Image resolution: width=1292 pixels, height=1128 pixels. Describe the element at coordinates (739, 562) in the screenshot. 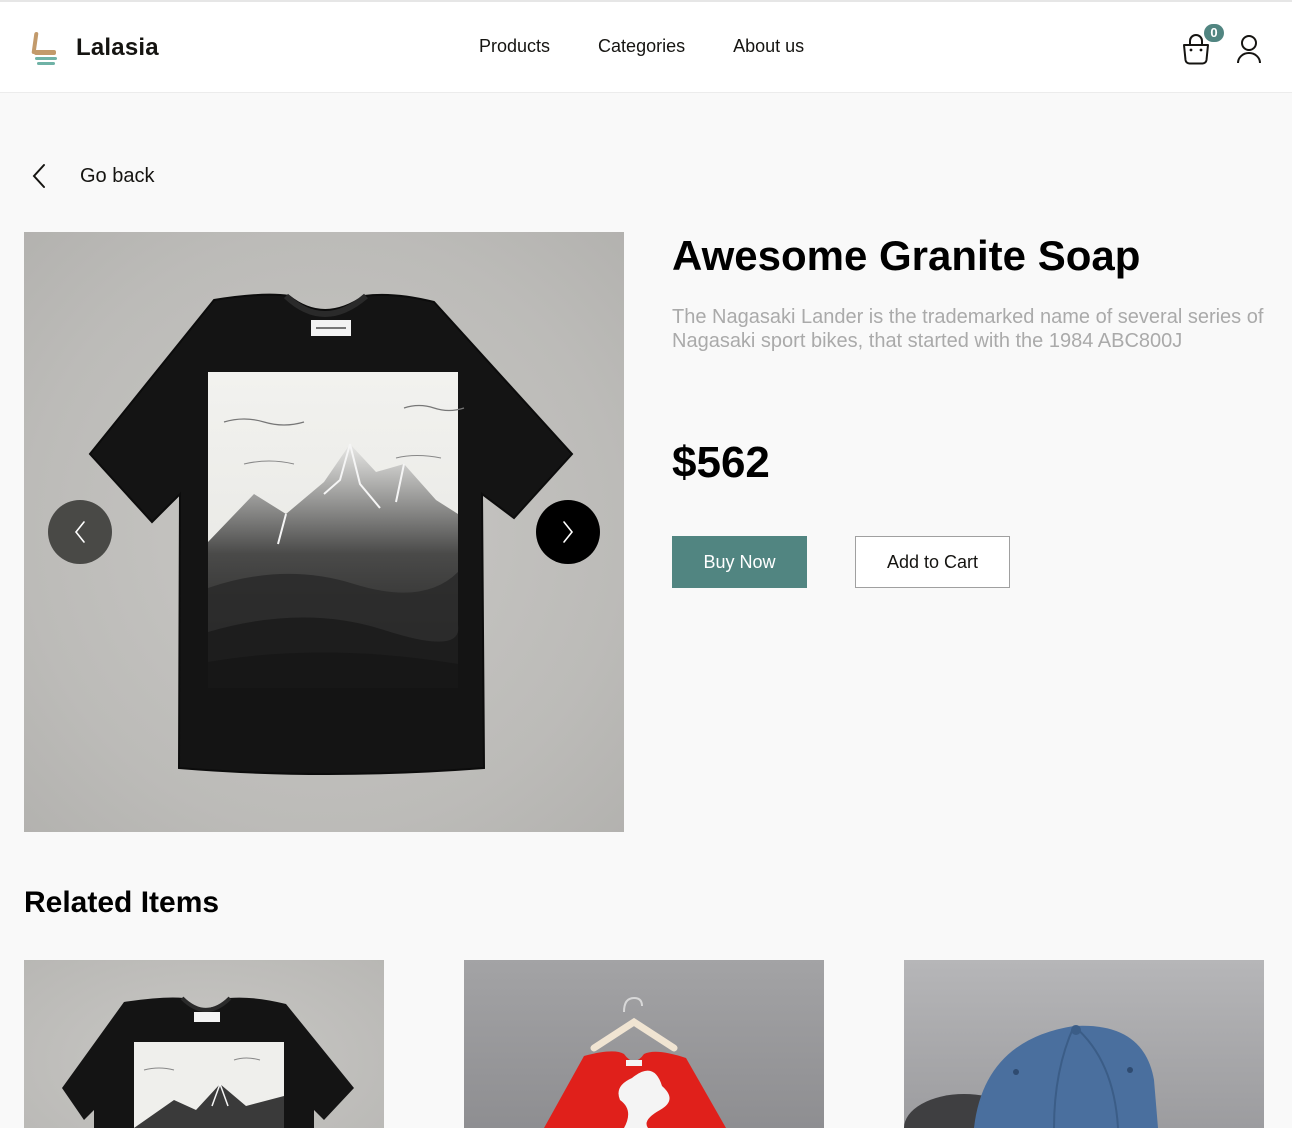

I see `buy-now-button: Buy Now` at that location.